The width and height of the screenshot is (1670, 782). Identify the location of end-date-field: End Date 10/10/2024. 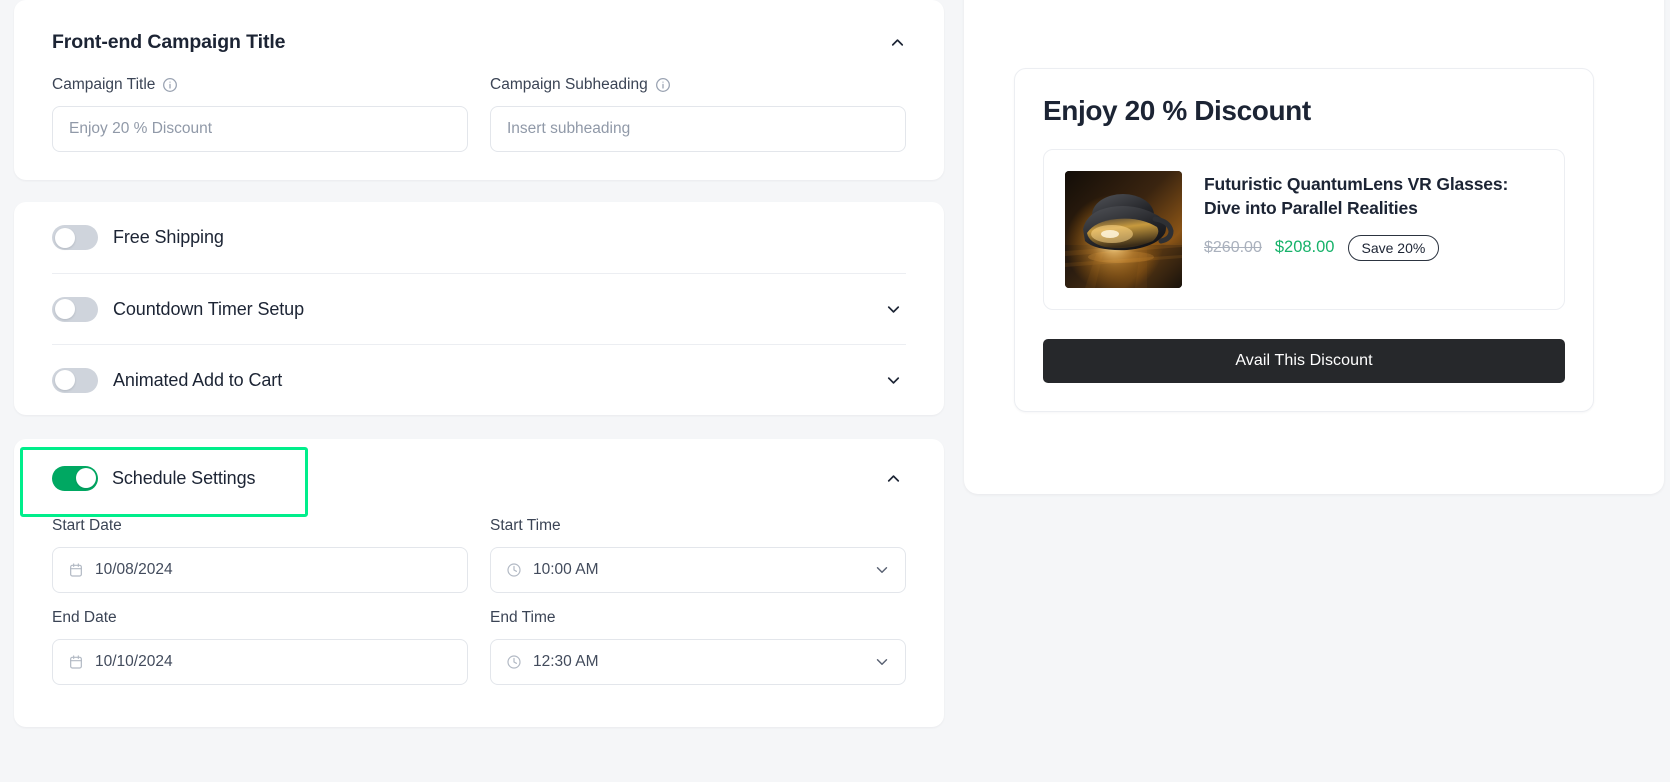
(260, 647).